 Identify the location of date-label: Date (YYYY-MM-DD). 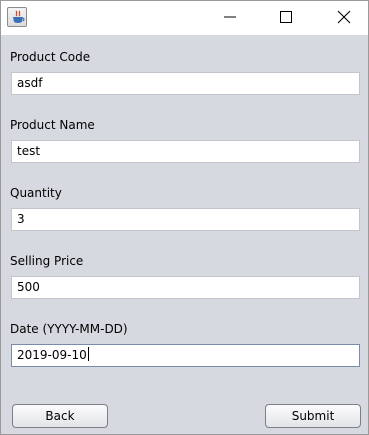
(69, 329).